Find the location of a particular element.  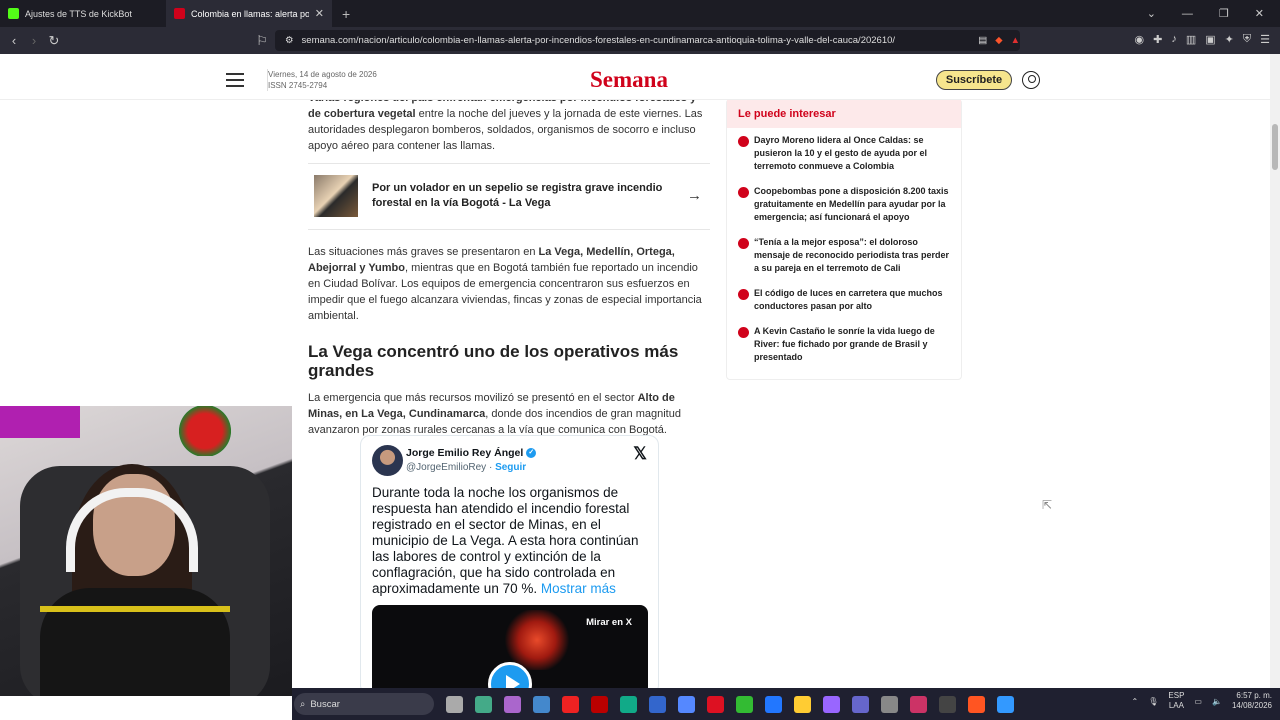

tweet-video: Mirar en X is located at coordinates (510, 646).